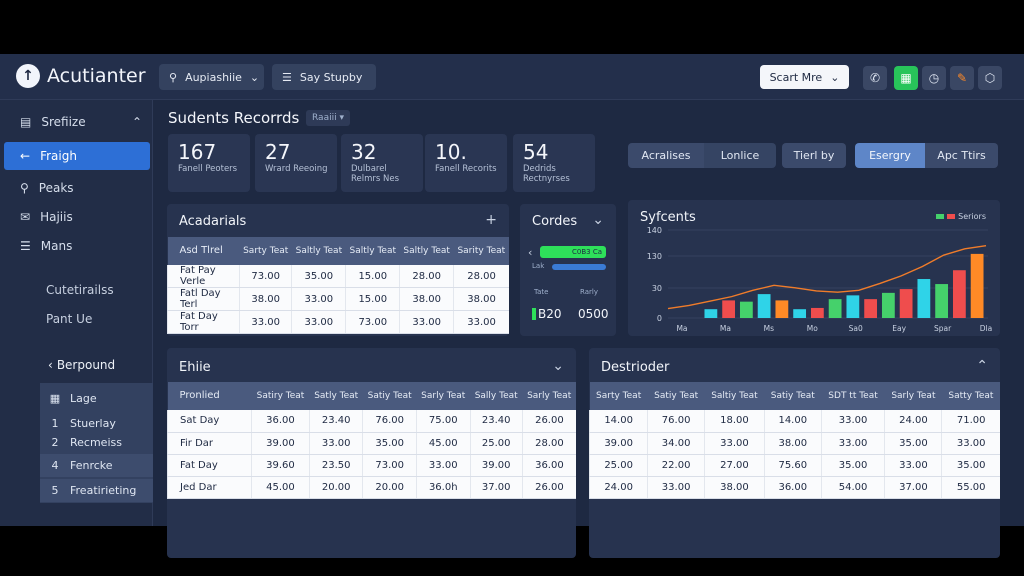 The height and width of the screenshot is (576, 1024). Describe the element at coordinates (934, 78) in the screenshot. I see `clock-icon: ◷` at that location.